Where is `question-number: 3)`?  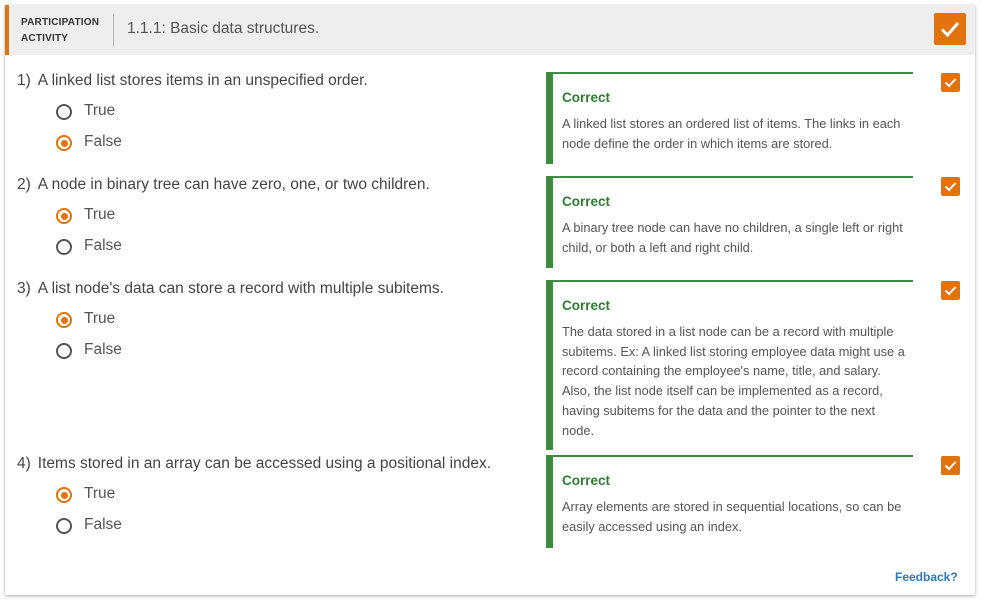
question-number: 3) is located at coordinates (24, 288).